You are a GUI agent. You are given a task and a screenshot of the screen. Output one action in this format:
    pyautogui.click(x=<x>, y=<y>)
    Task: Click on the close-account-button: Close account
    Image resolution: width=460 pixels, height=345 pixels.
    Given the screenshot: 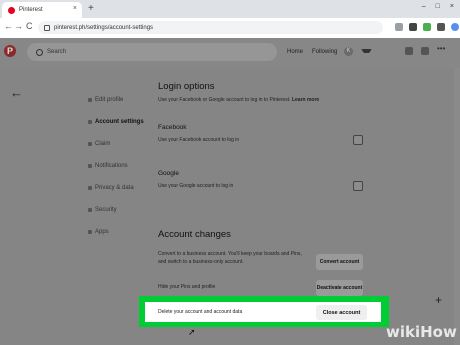 What is the action you would take?
    pyautogui.click(x=341, y=312)
    